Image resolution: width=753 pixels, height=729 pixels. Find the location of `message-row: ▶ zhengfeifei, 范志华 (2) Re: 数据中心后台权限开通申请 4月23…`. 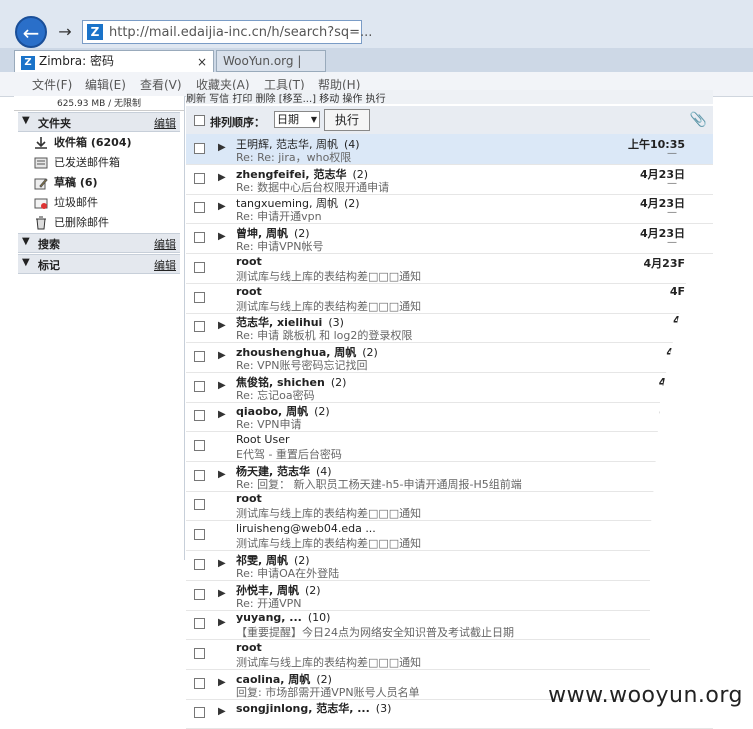

message-row: ▶ zhengfeifei, 范志华 (2) Re: 数据中心后台权限开通申请 4月23… is located at coordinates (449, 179).